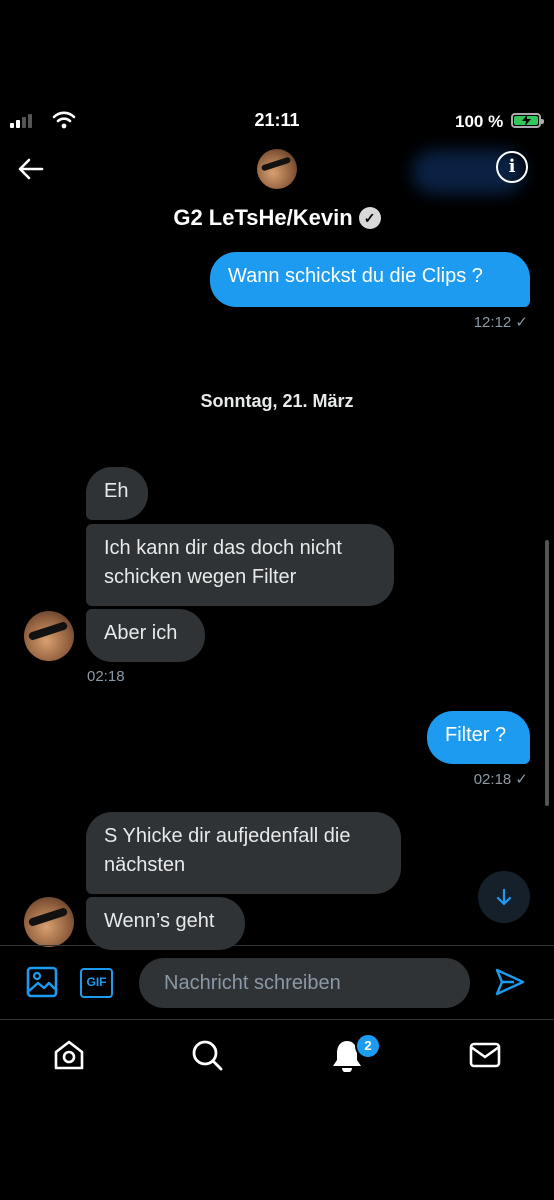 This screenshot has width=554, height=1200. I want to click on message-input, so click(304, 983).